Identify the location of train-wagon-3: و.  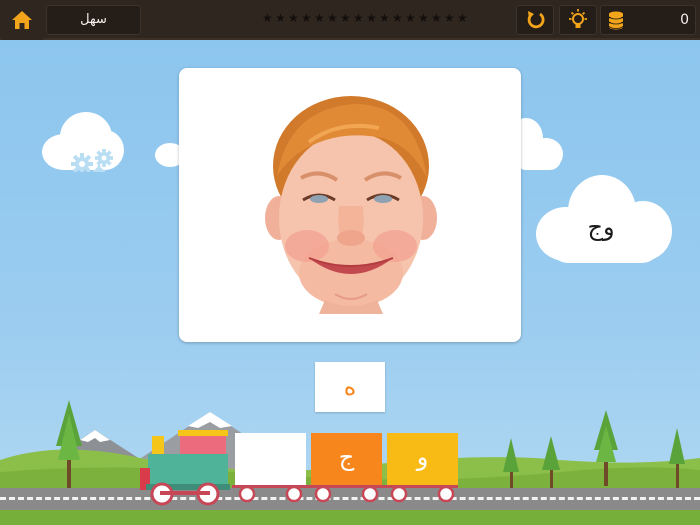
(422, 460).